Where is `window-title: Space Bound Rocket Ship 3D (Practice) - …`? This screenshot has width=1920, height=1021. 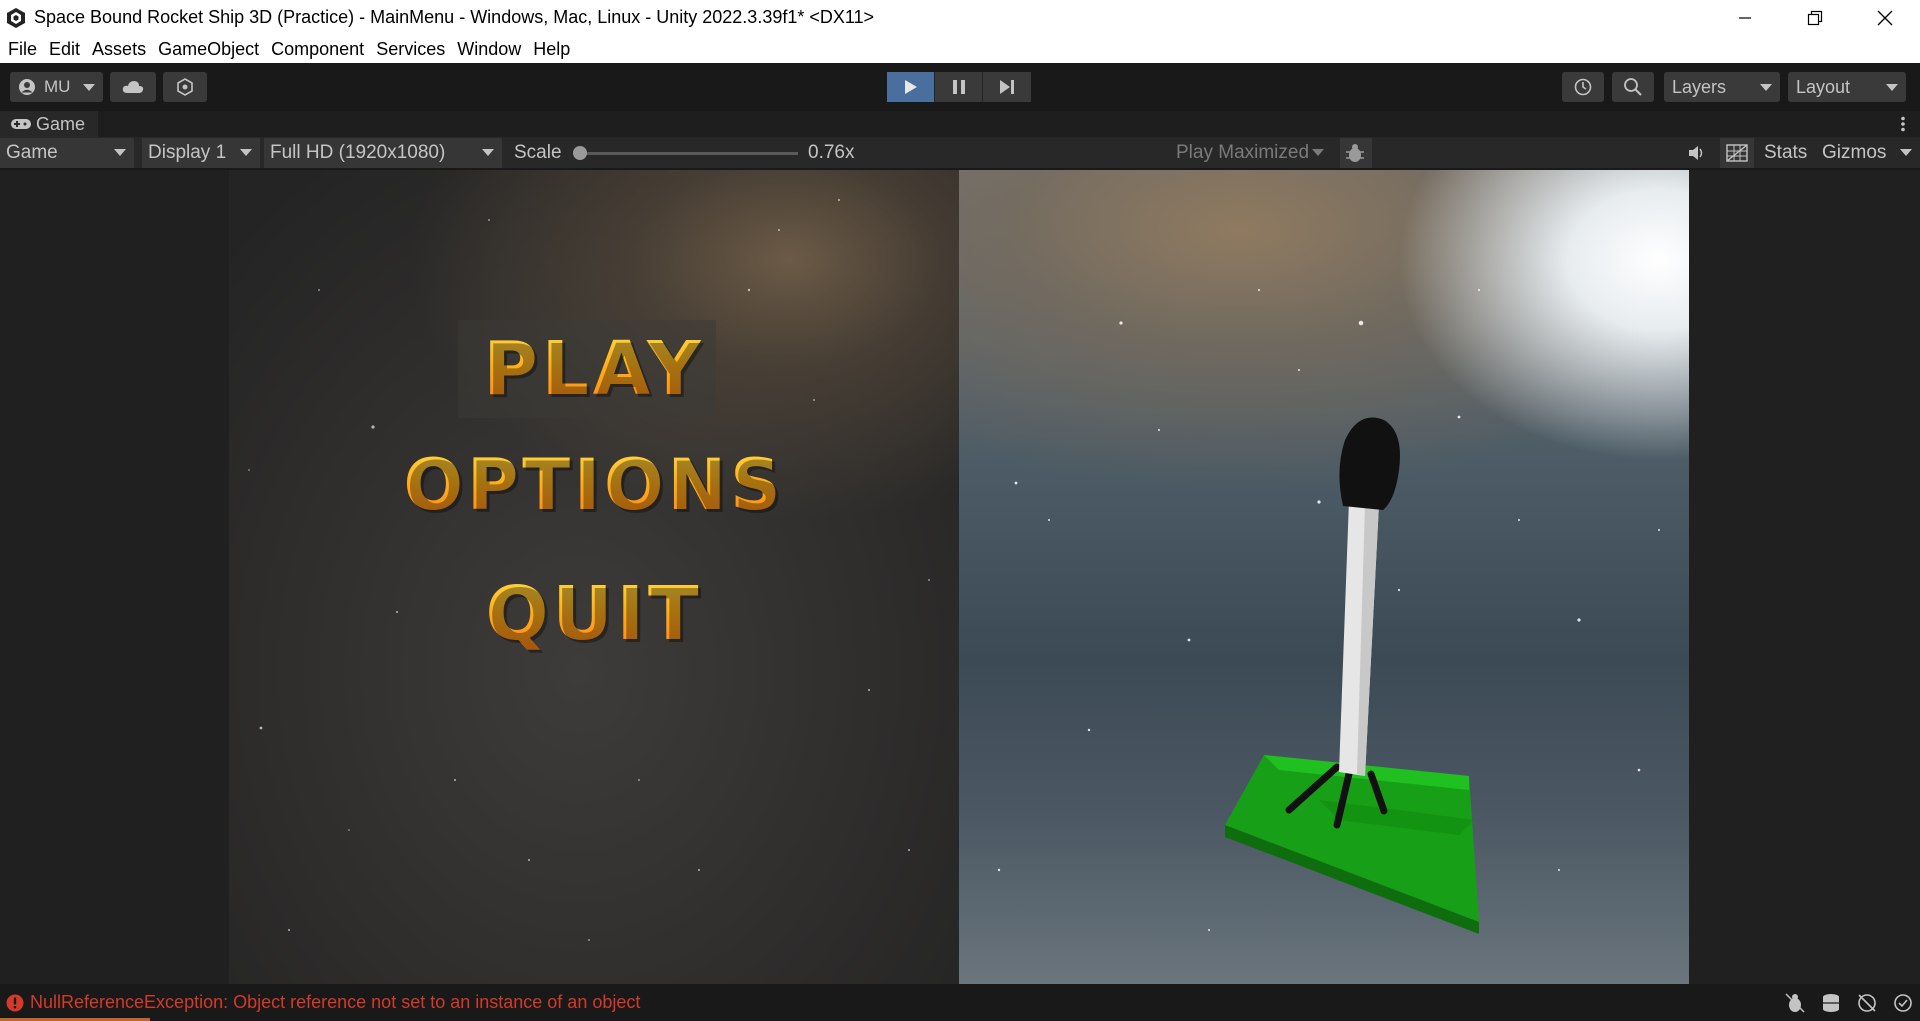 window-title: Space Bound Rocket Ship 3D (Practice) - … is located at coordinates (454, 17).